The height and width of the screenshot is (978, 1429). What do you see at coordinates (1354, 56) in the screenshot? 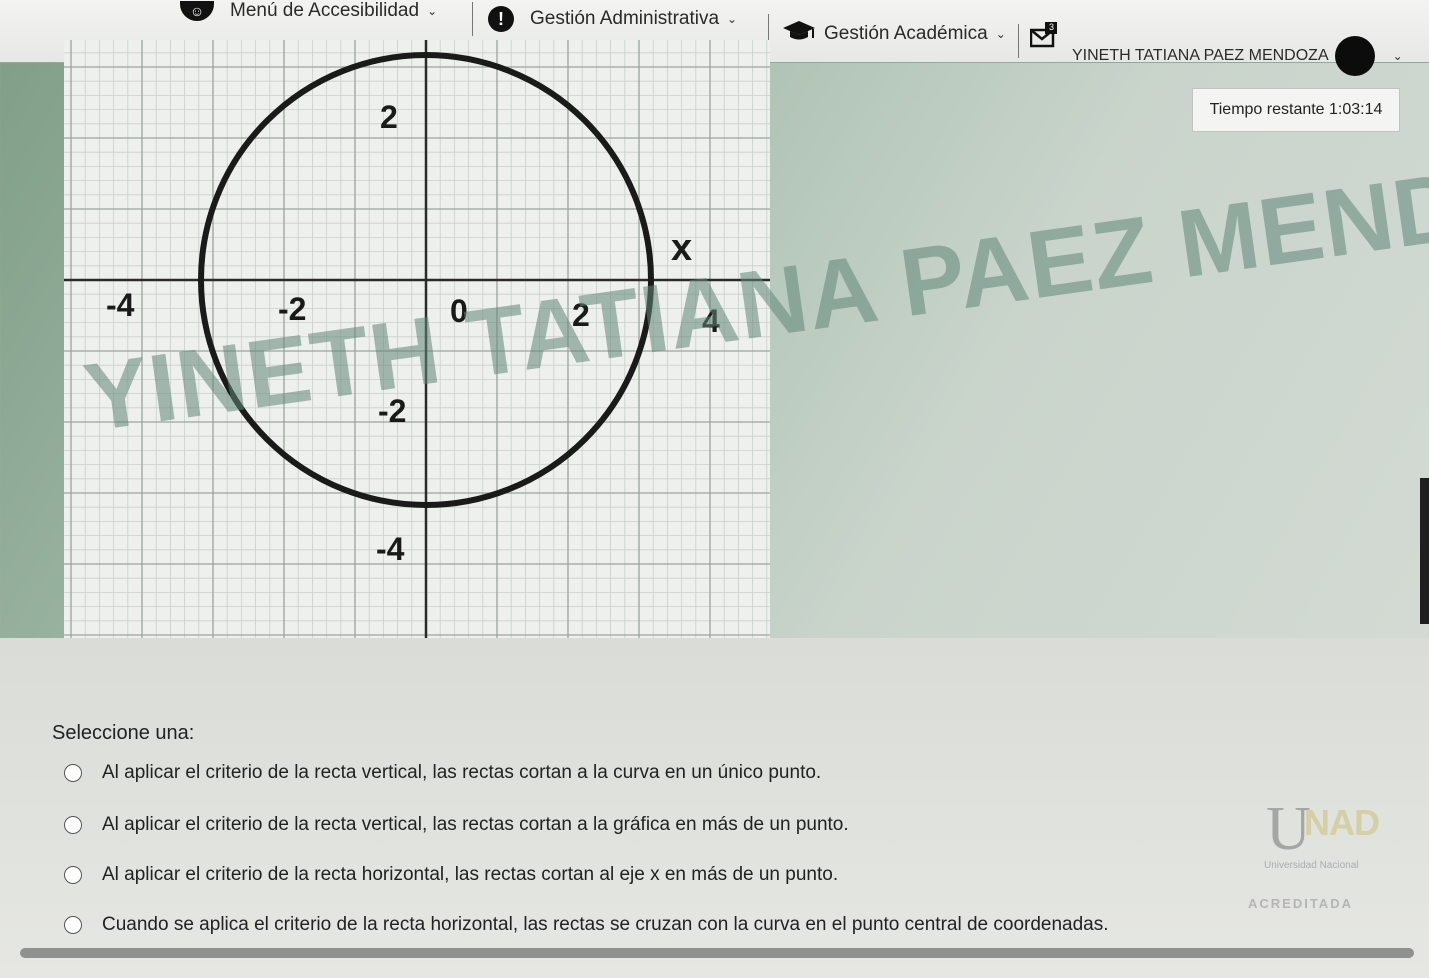
I see `avatar` at bounding box center [1354, 56].